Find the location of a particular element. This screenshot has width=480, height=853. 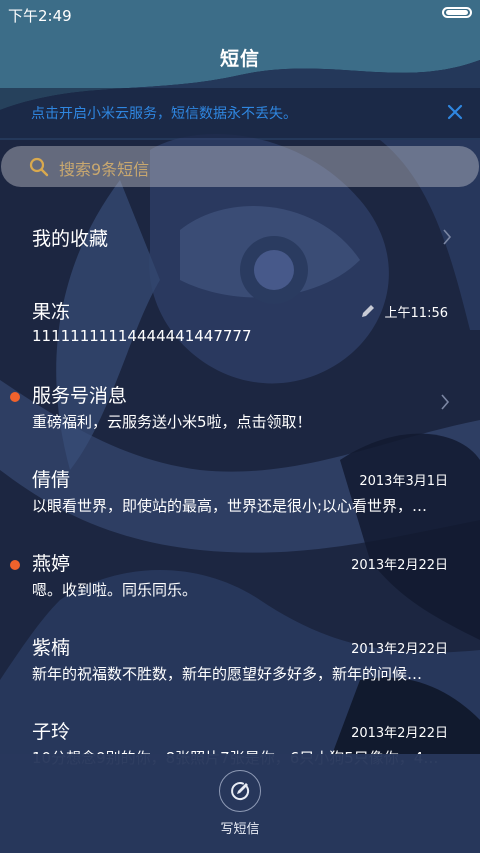

message-item: 服务号消息 重磅福利，云服务送小米5啦，点击领取！ is located at coordinates (240, 423).